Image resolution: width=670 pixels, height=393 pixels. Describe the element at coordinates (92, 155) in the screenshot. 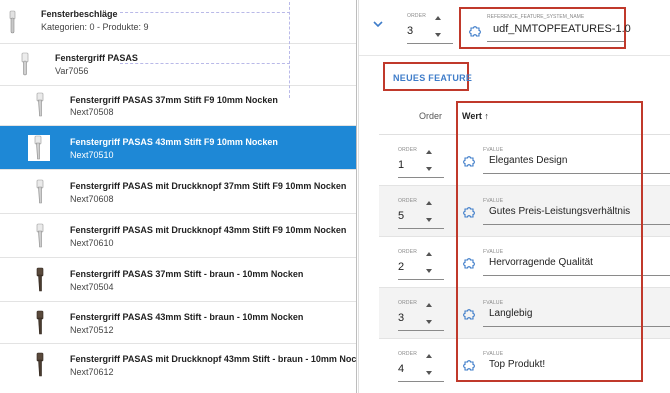

I see `tree-item-subtitle: Next70510` at that location.